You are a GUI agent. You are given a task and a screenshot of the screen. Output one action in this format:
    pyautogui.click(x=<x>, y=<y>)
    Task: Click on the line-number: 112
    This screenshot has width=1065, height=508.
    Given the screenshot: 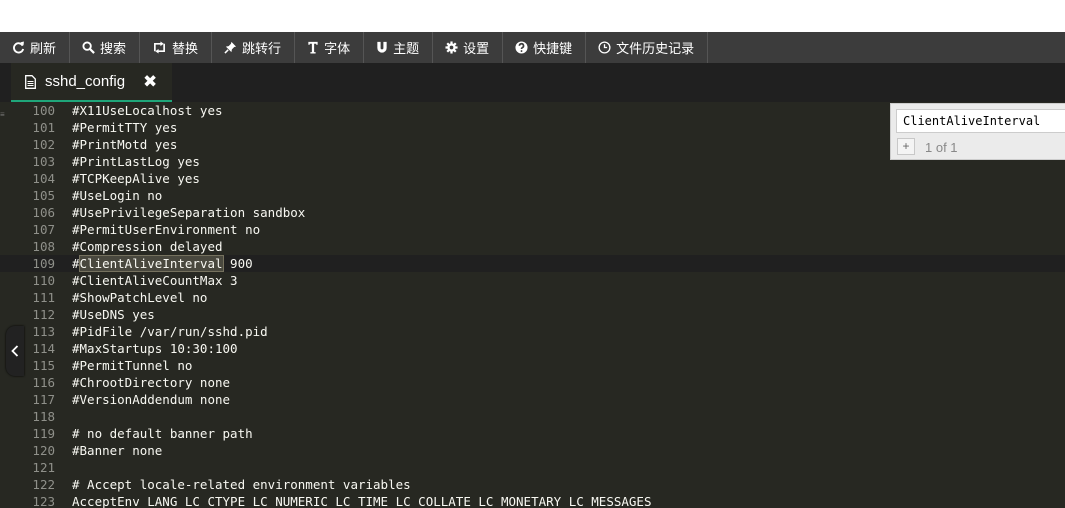 What is the action you would take?
    pyautogui.click(x=43, y=314)
    